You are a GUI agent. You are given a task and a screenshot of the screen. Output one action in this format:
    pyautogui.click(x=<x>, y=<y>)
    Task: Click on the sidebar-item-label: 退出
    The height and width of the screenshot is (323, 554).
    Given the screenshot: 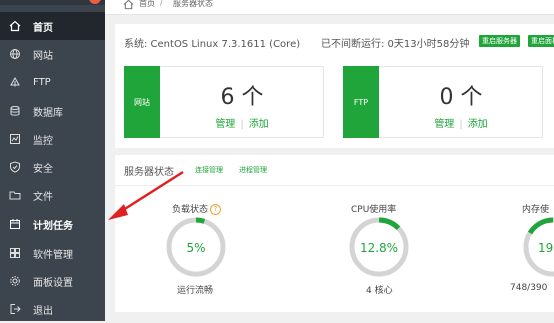 What is the action you would take?
    pyautogui.click(x=43, y=311)
    